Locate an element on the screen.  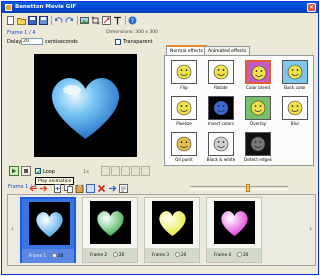
loop-label: Loop is located at coordinates (49, 172).